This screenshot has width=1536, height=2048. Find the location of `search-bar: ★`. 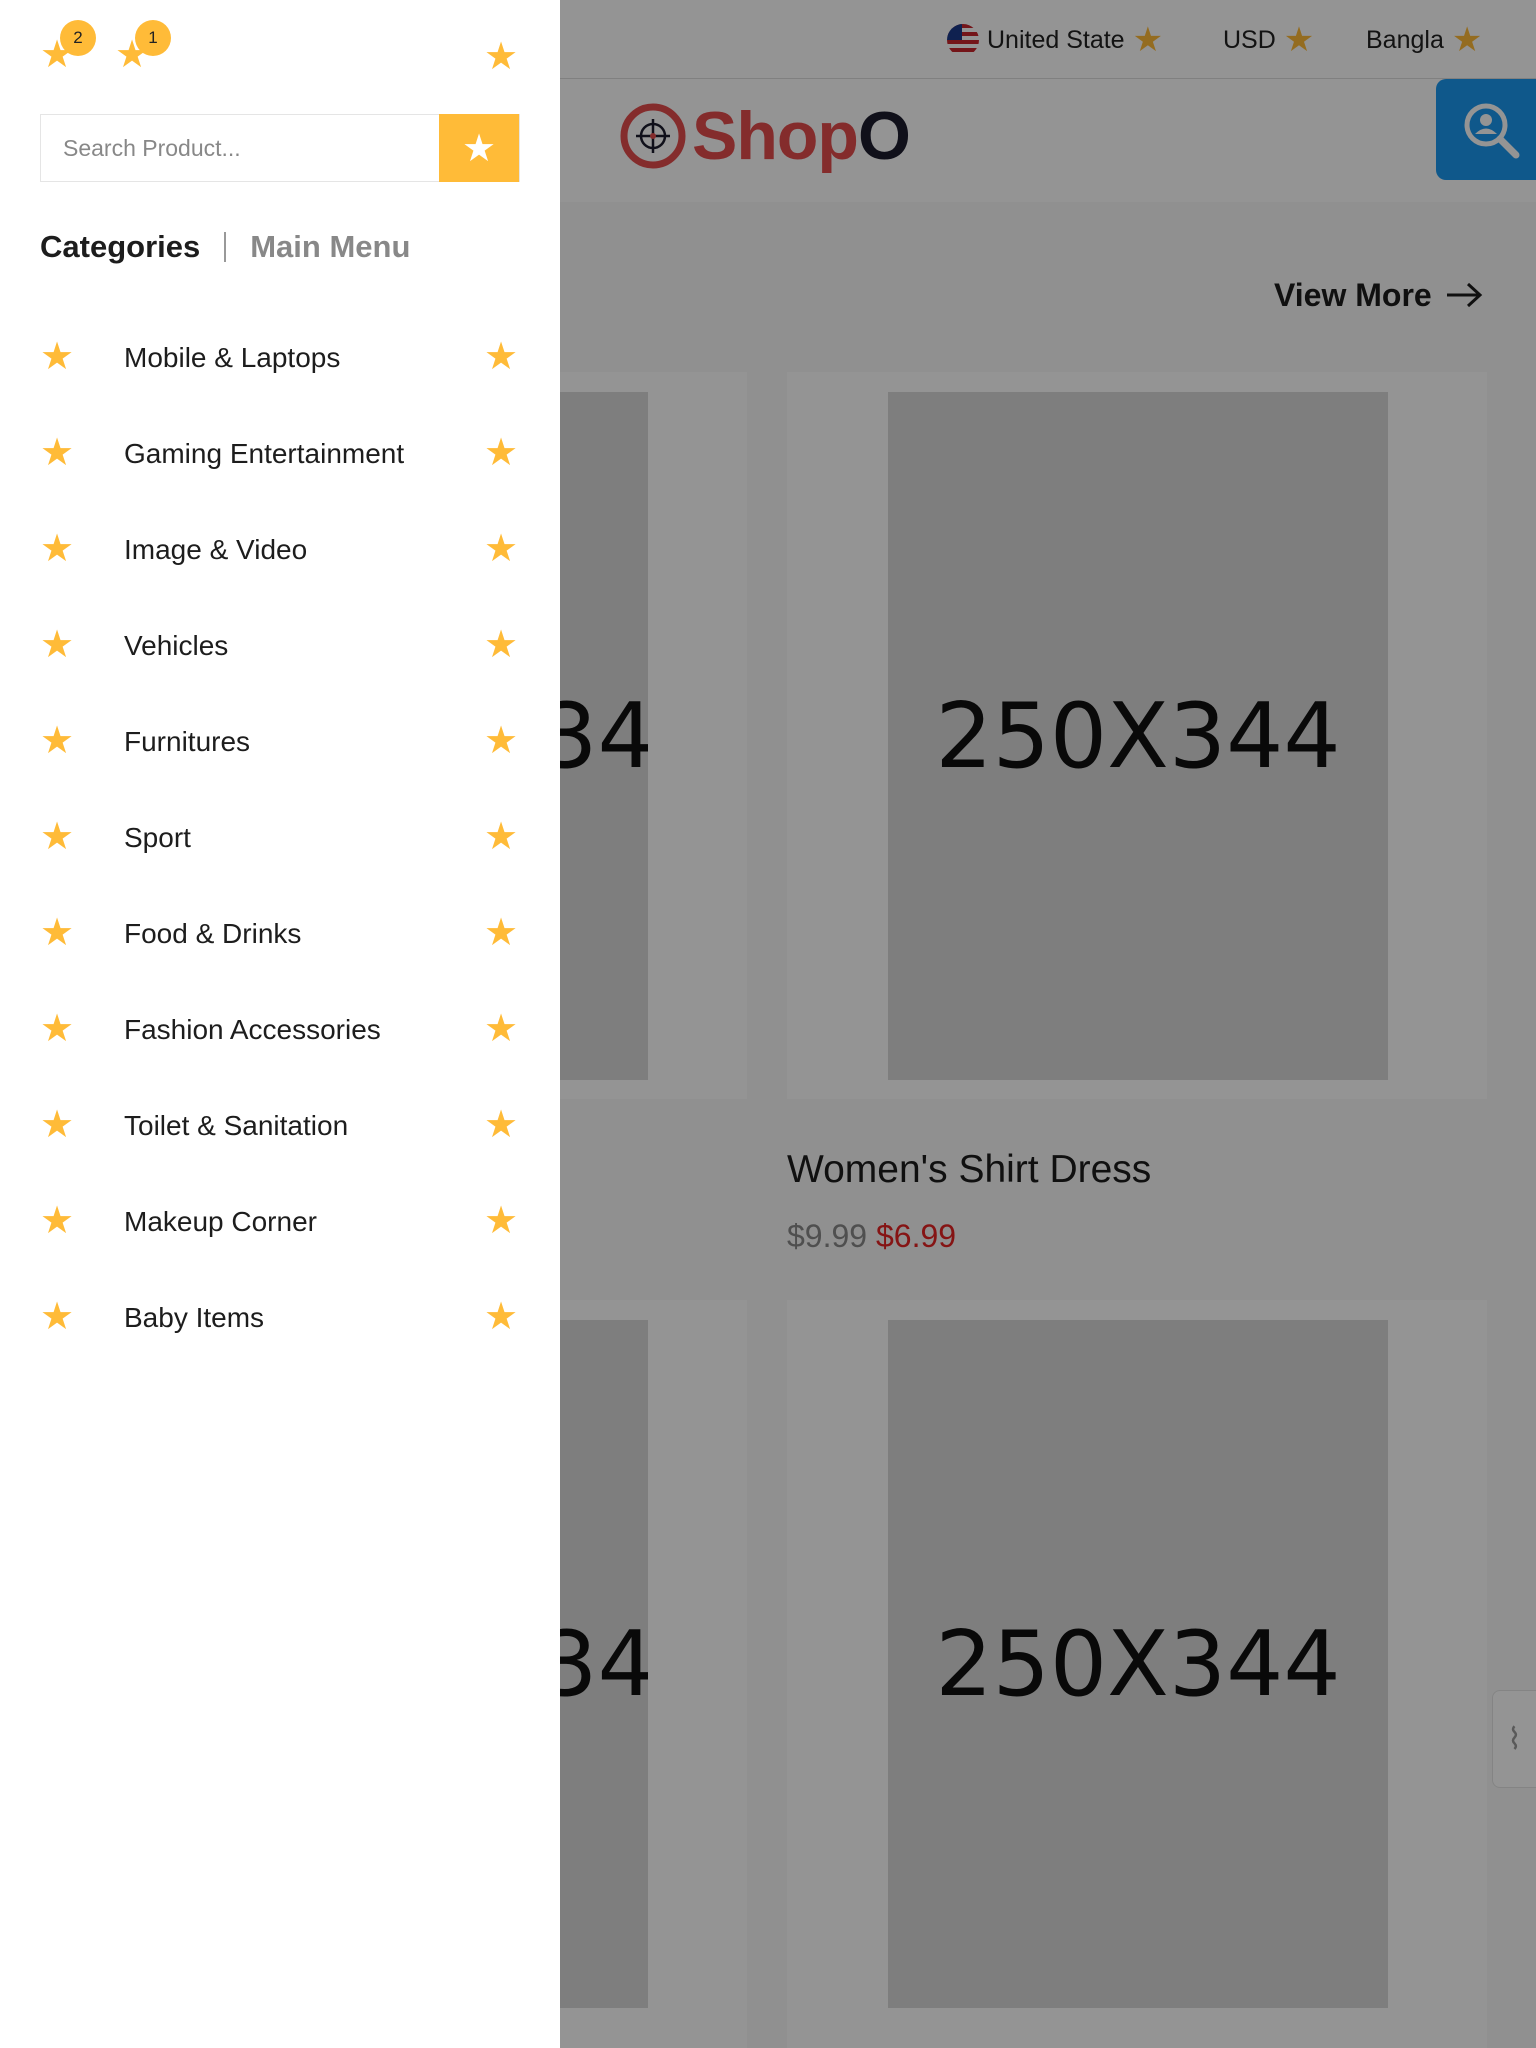

search-bar: ★ is located at coordinates (280, 148).